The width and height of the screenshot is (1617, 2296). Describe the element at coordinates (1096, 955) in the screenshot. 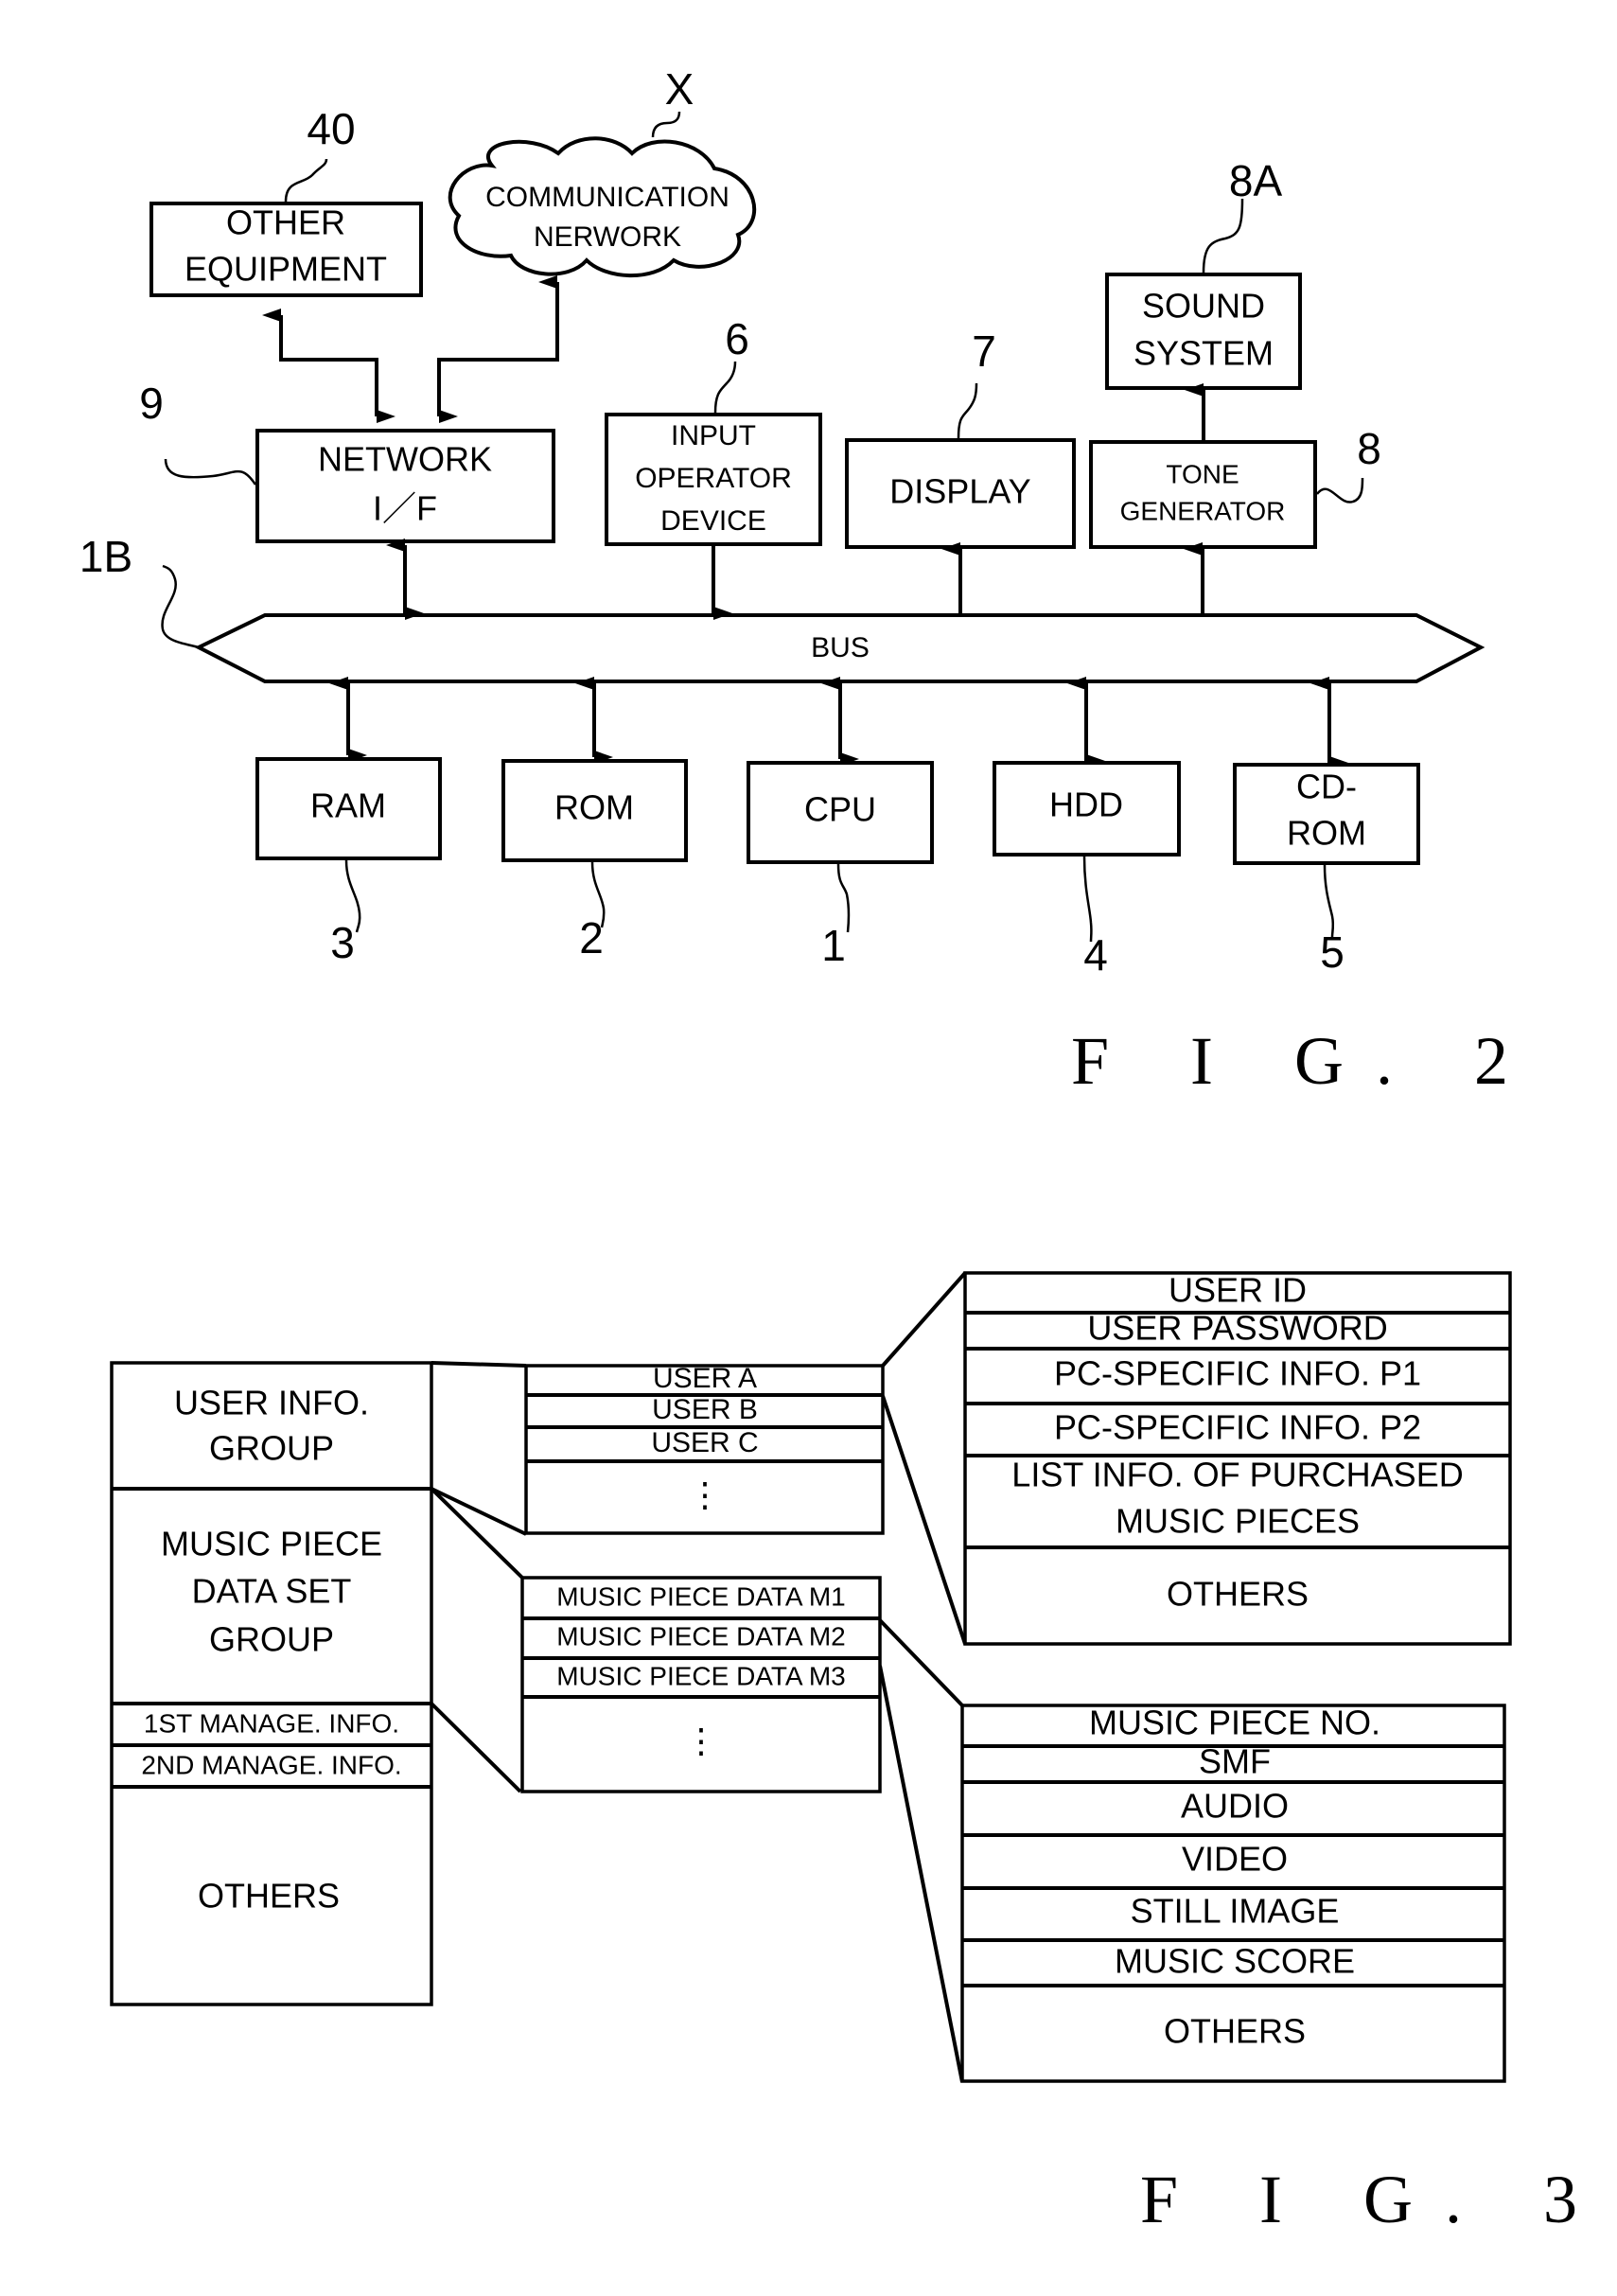

I see `ref-numeral-4: 4` at that location.